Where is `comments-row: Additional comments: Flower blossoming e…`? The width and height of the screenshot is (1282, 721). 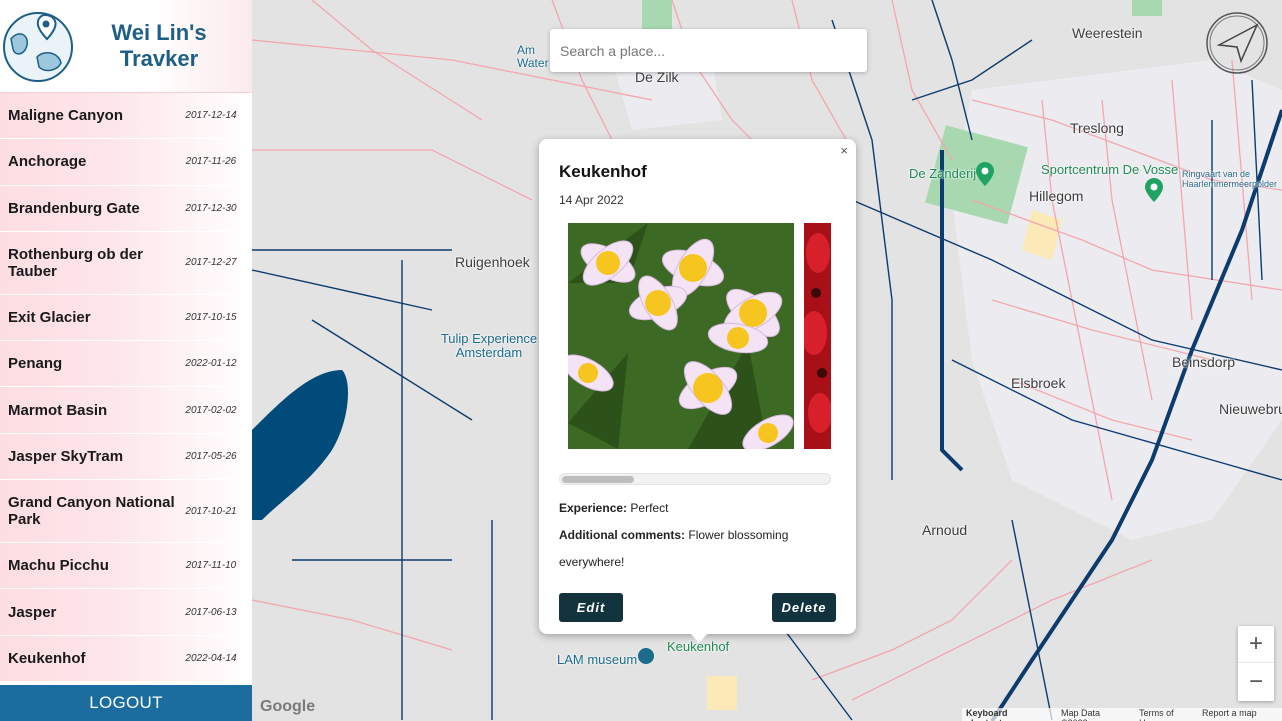
comments-row: Additional comments: Flower blossoming e… is located at coordinates (679, 549).